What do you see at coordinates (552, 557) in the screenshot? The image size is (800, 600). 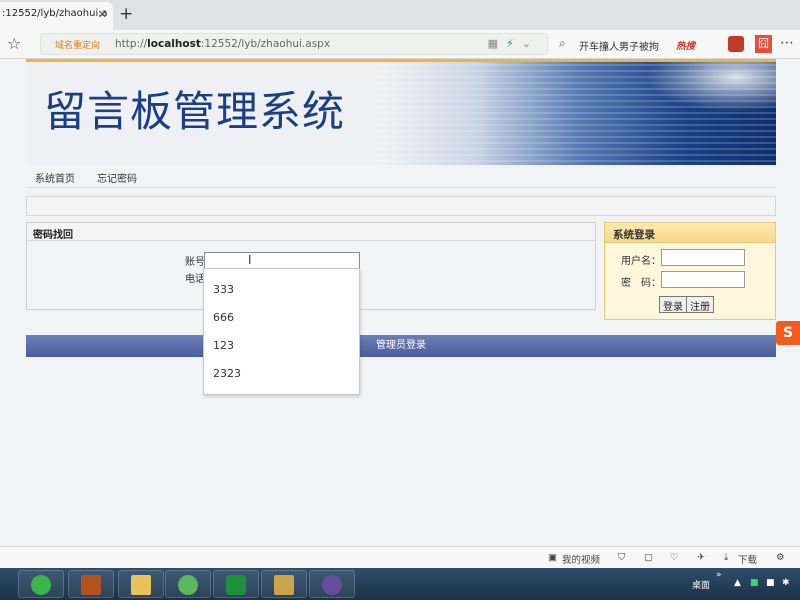 I see `video-icon: ▣` at bounding box center [552, 557].